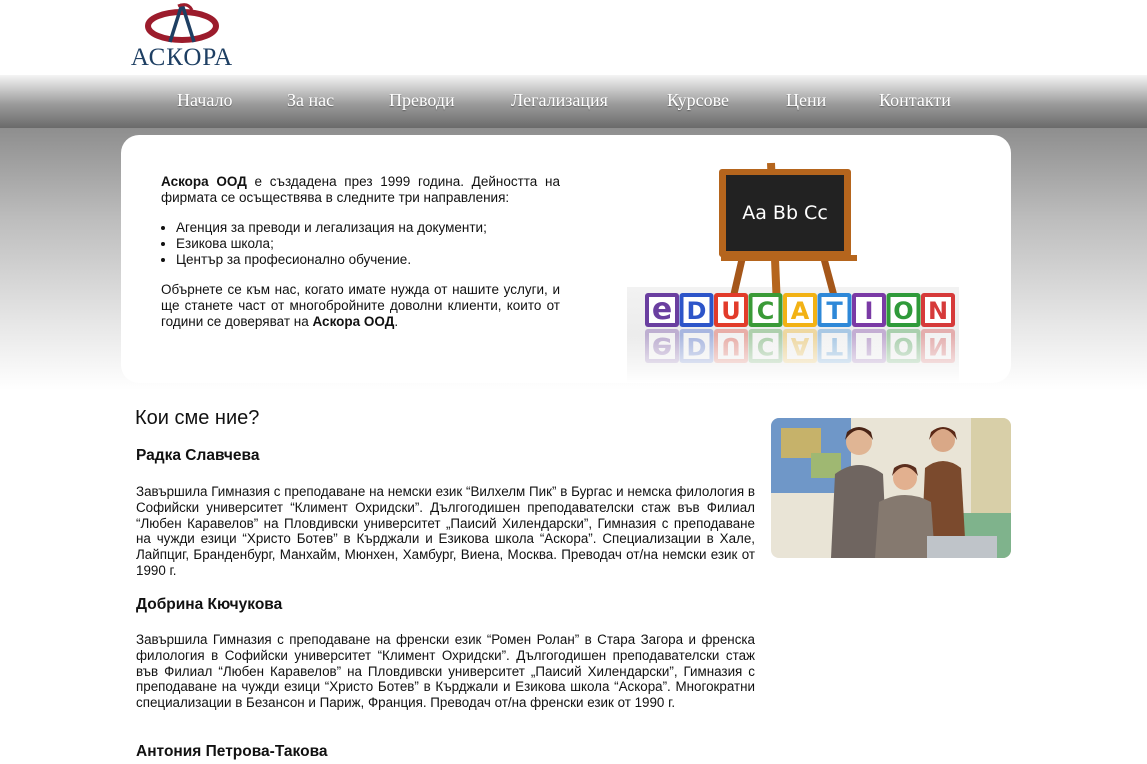 The height and width of the screenshot is (764, 1147). What do you see at coordinates (209, 604) in the screenshot?
I see `person-name: Добрина Кючукова` at bounding box center [209, 604].